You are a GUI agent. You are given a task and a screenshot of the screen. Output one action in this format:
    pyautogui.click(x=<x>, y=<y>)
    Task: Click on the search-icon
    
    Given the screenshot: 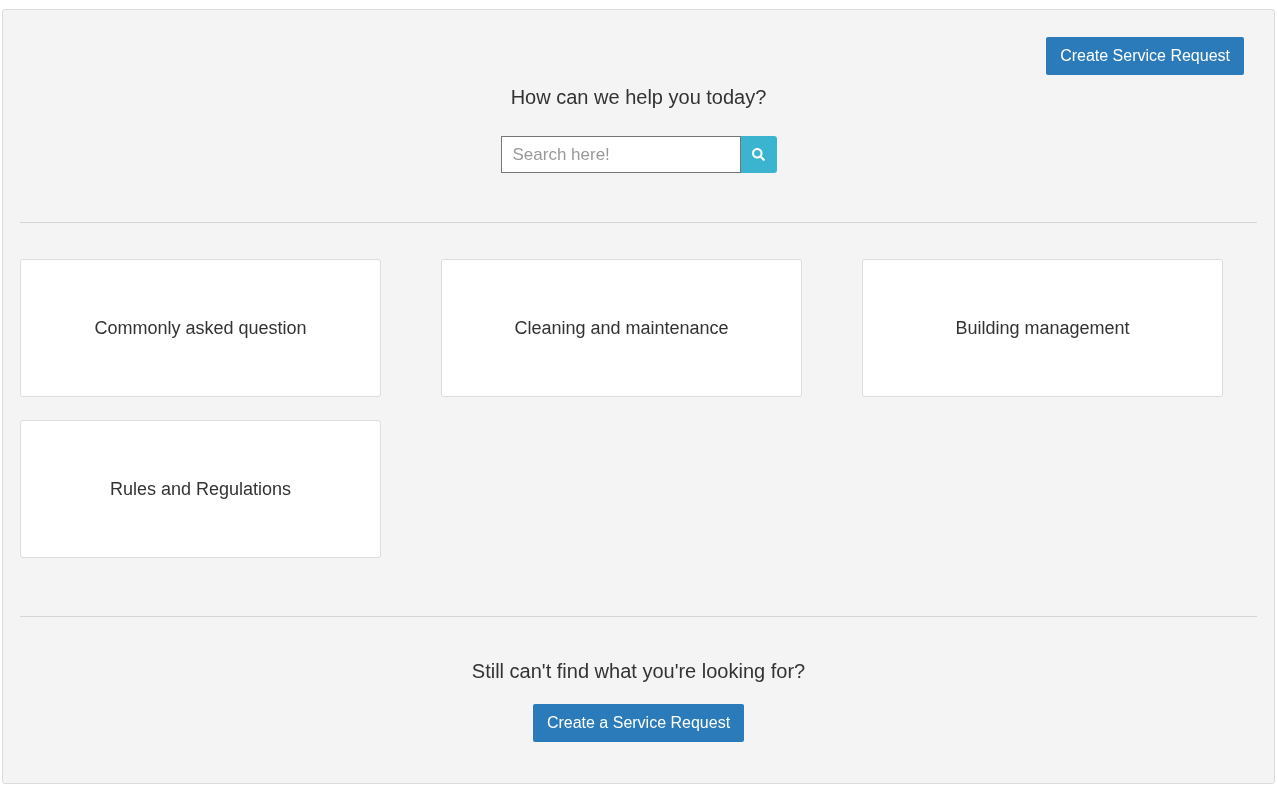 What is the action you would take?
    pyautogui.click(x=758, y=154)
    